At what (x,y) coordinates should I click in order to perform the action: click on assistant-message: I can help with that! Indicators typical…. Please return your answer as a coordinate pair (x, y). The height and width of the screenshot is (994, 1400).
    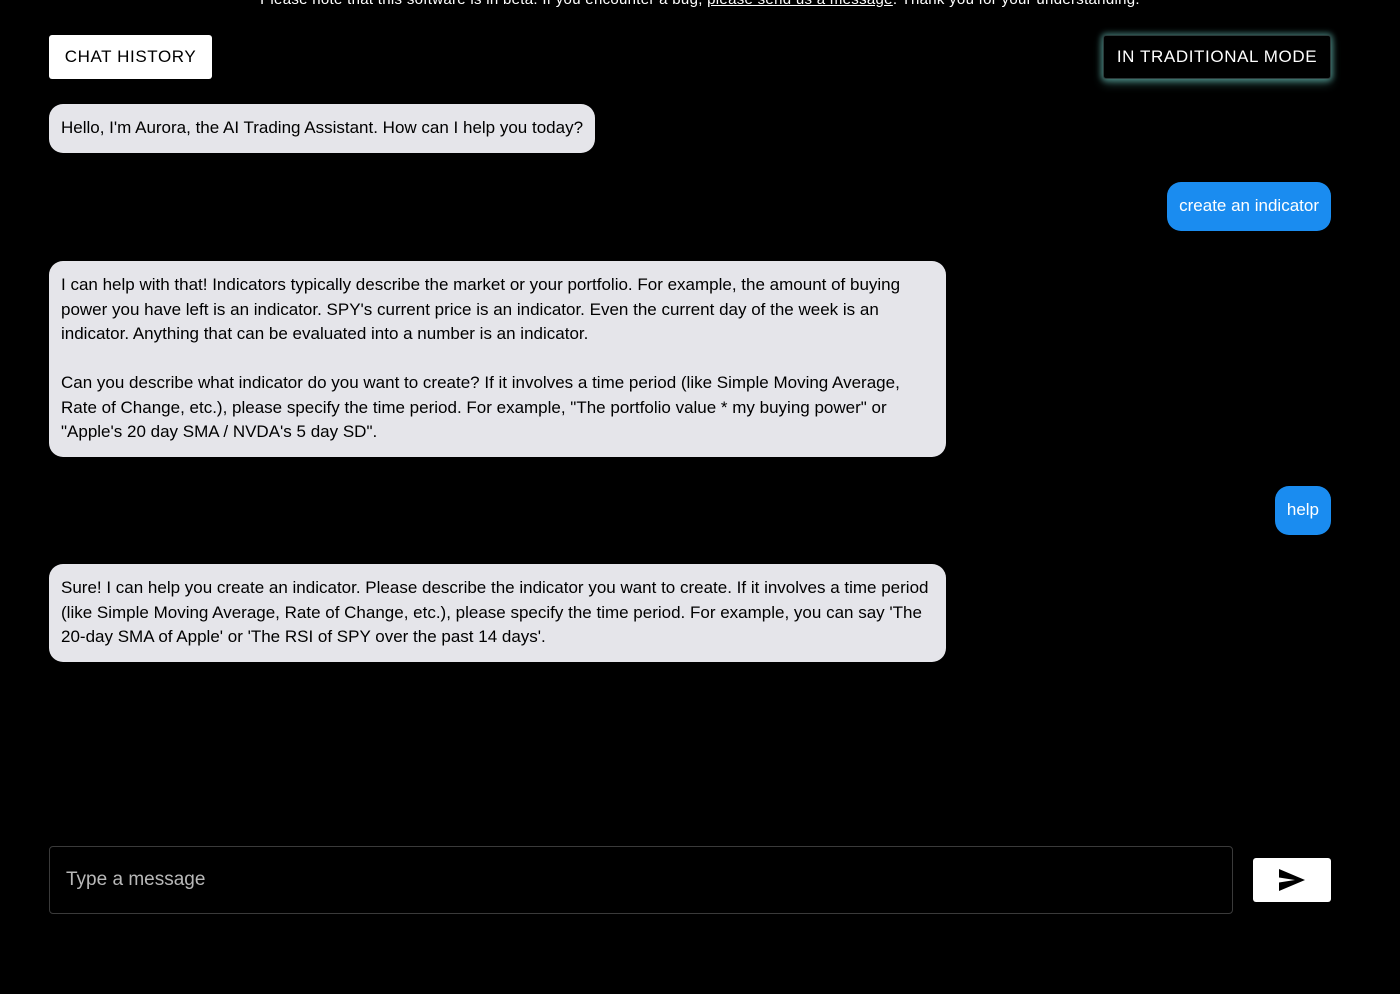
    Looking at the image, I should click on (497, 359).